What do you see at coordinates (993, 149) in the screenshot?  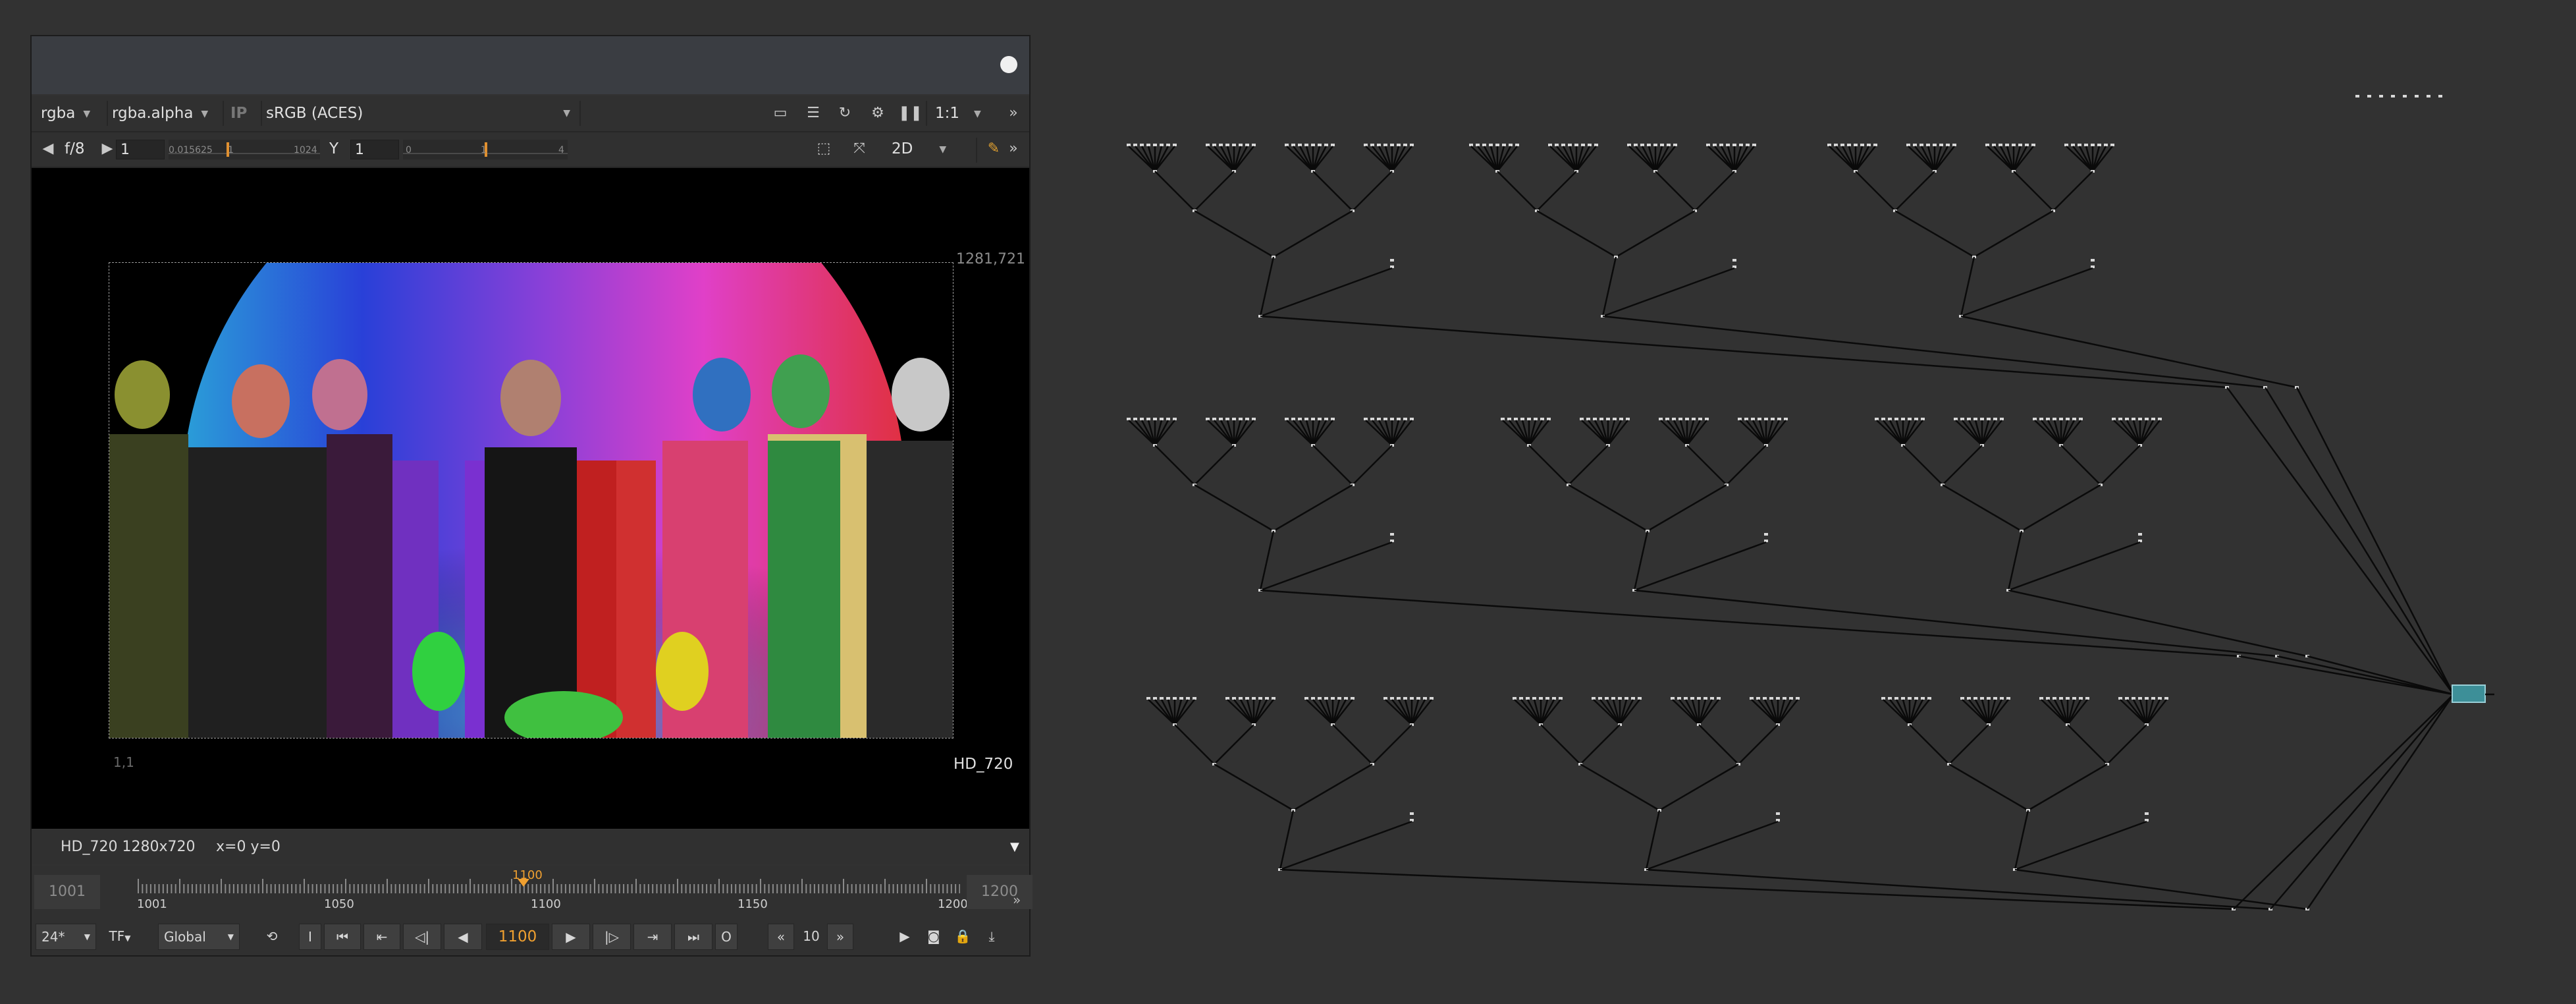 I see `paint-brush-icon: ✎` at bounding box center [993, 149].